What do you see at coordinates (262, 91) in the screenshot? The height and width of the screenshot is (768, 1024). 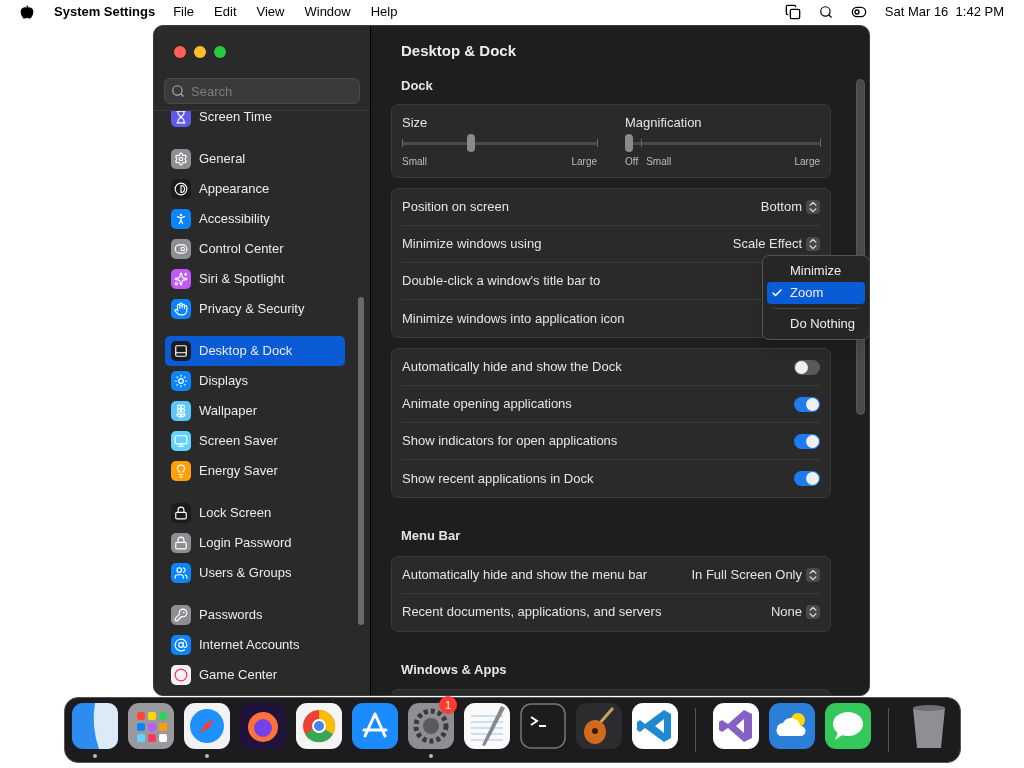 I see `search-field: Search` at bounding box center [262, 91].